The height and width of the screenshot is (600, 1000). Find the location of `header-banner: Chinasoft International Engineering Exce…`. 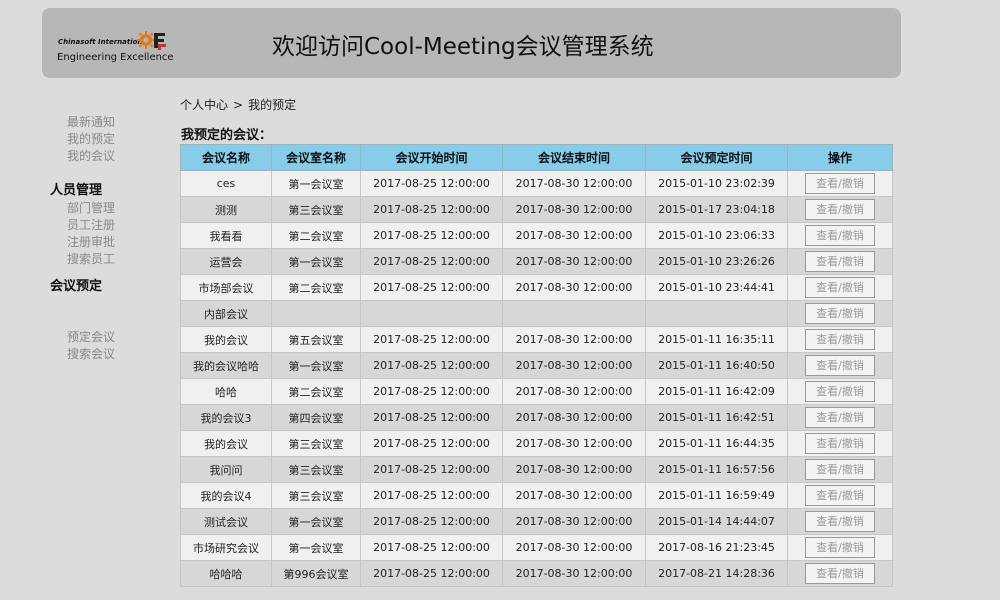

header-banner: Chinasoft International Engineering Exce… is located at coordinates (471, 43).